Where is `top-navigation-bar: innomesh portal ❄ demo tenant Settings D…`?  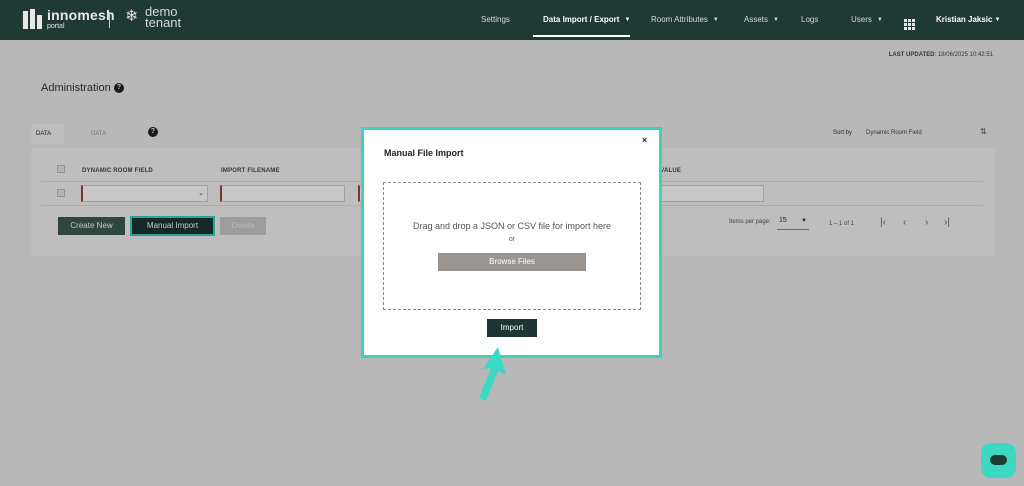
top-navigation-bar: innomesh portal ❄ demo tenant Settings D… is located at coordinates (512, 20).